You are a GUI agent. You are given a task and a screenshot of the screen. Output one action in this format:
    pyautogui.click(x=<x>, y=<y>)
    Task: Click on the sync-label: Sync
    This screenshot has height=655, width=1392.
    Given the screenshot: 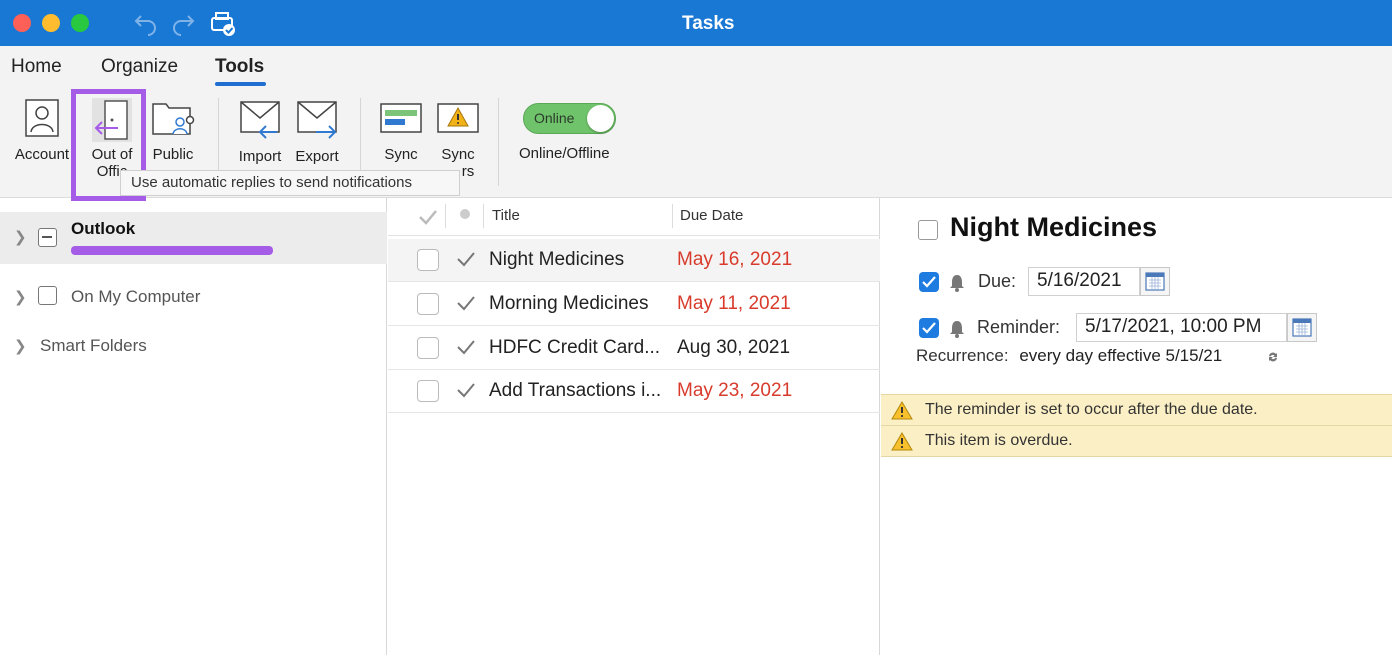 What is the action you would take?
    pyautogui.click(x=401, y=154)
    